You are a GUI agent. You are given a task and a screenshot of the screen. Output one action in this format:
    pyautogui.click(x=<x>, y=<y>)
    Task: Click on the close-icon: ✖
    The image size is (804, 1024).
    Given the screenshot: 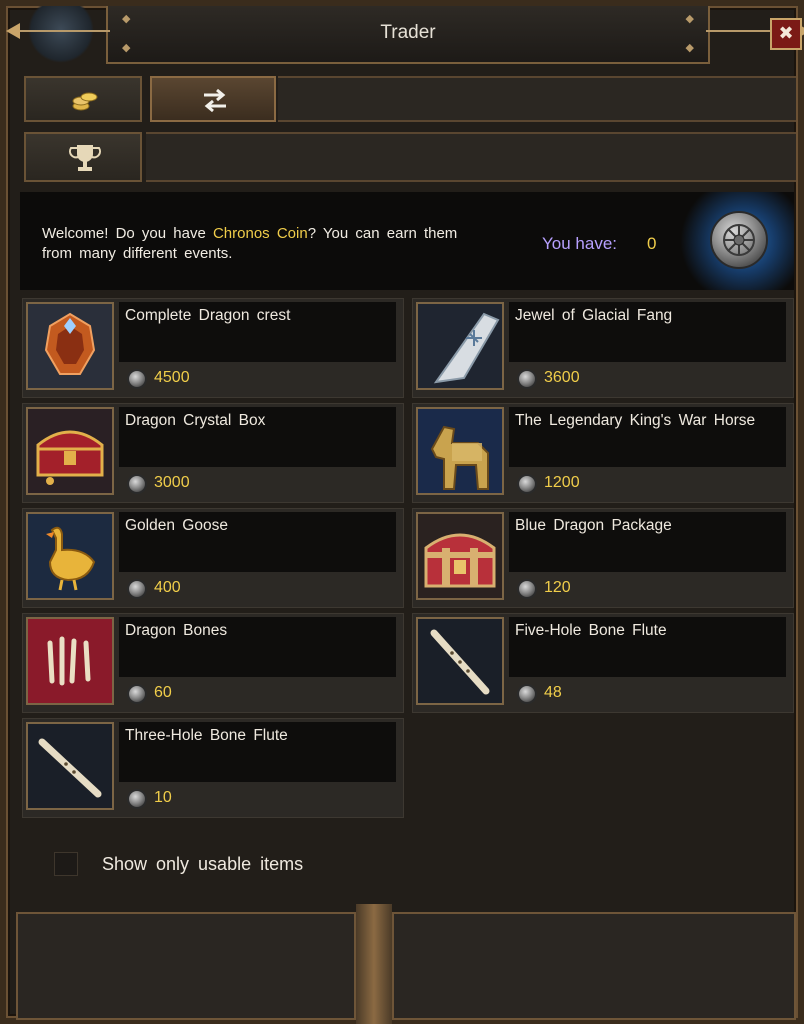 What is the action you would take?
    pyautogui.click(x=786, y=33)
    